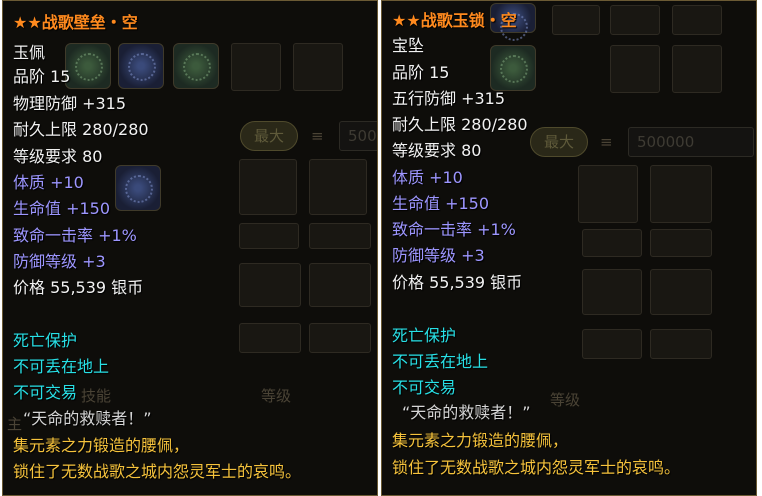 The height and width of the screenshot is (496, 762). What do you see at coordinates (449, 98) in the screenshot?
I see `item-main-stat: 五行防御 +315` at bounding box center [449, 98].